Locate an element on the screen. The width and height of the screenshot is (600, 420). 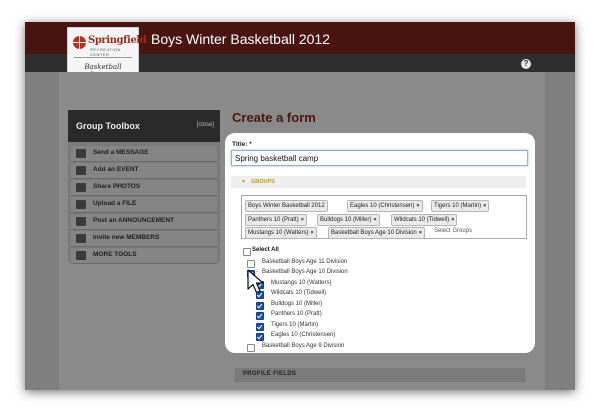
title-input is located at coordinates (379, 158).